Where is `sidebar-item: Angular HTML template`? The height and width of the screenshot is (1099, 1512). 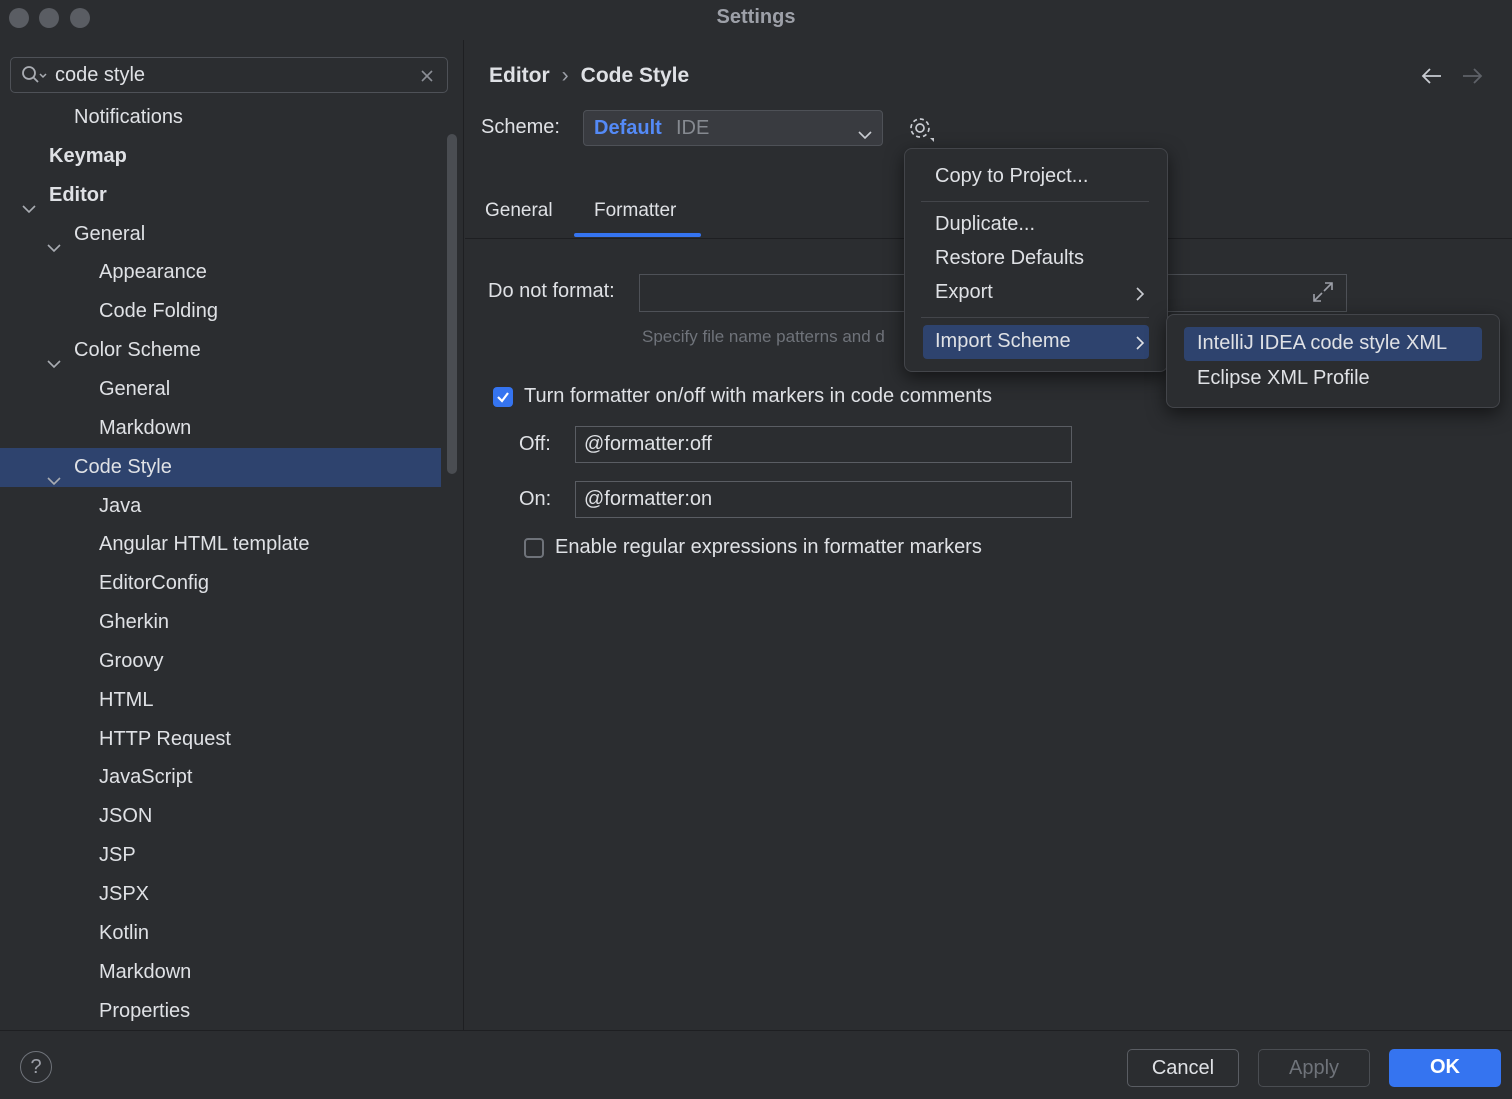
sidebar-item: Angular HTML template is located at coordinates (220, 544).